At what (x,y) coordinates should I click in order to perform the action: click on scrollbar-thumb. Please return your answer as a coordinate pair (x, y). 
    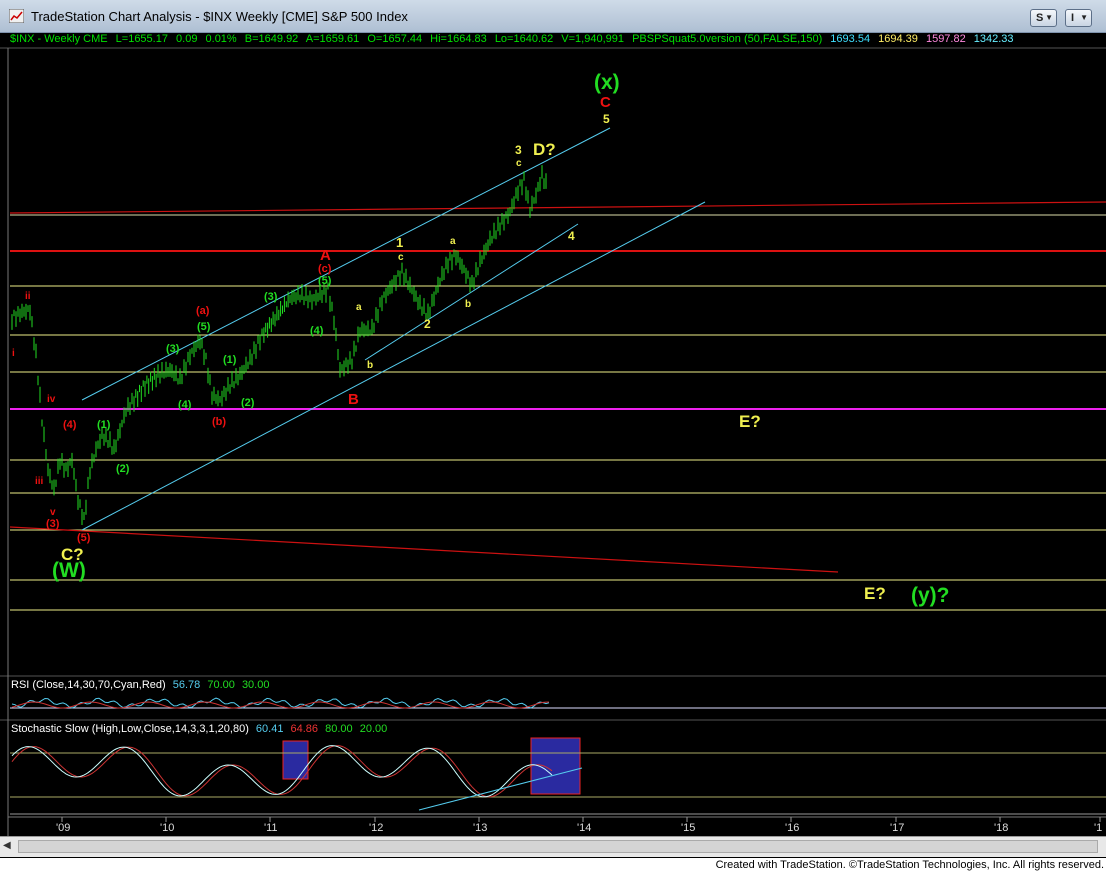
    Looking at the image, I should click on (558, 846).